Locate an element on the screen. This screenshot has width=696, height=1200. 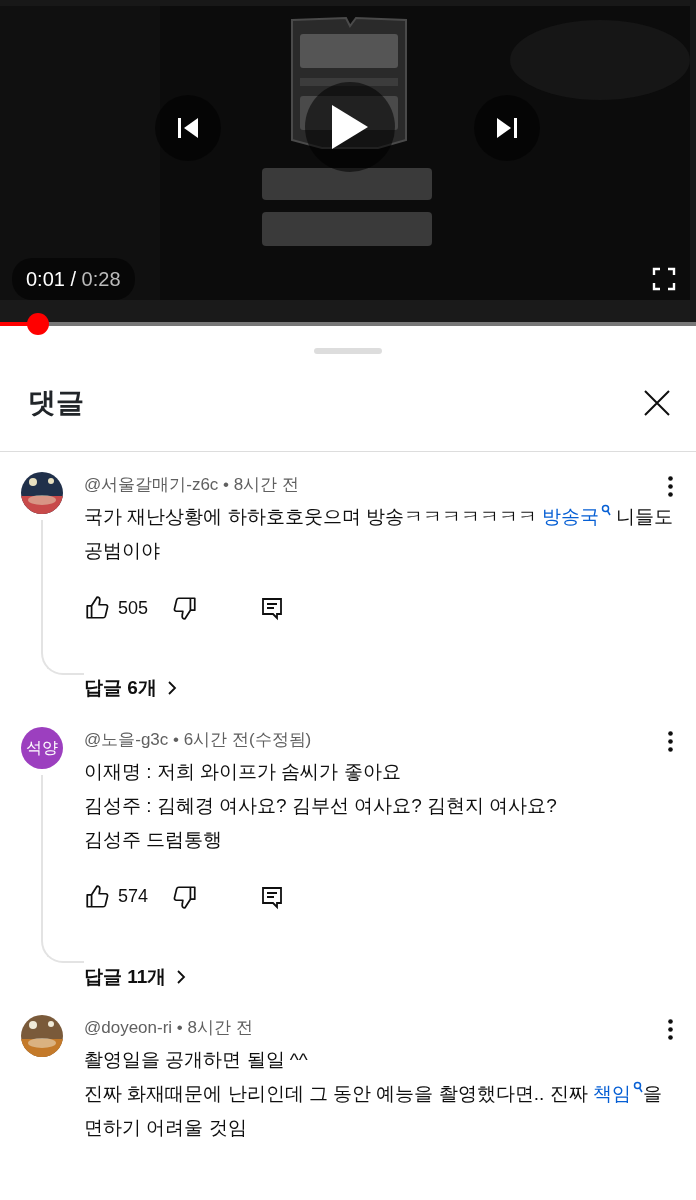
search-link: 방송국 is located at coordinates (577, 516).